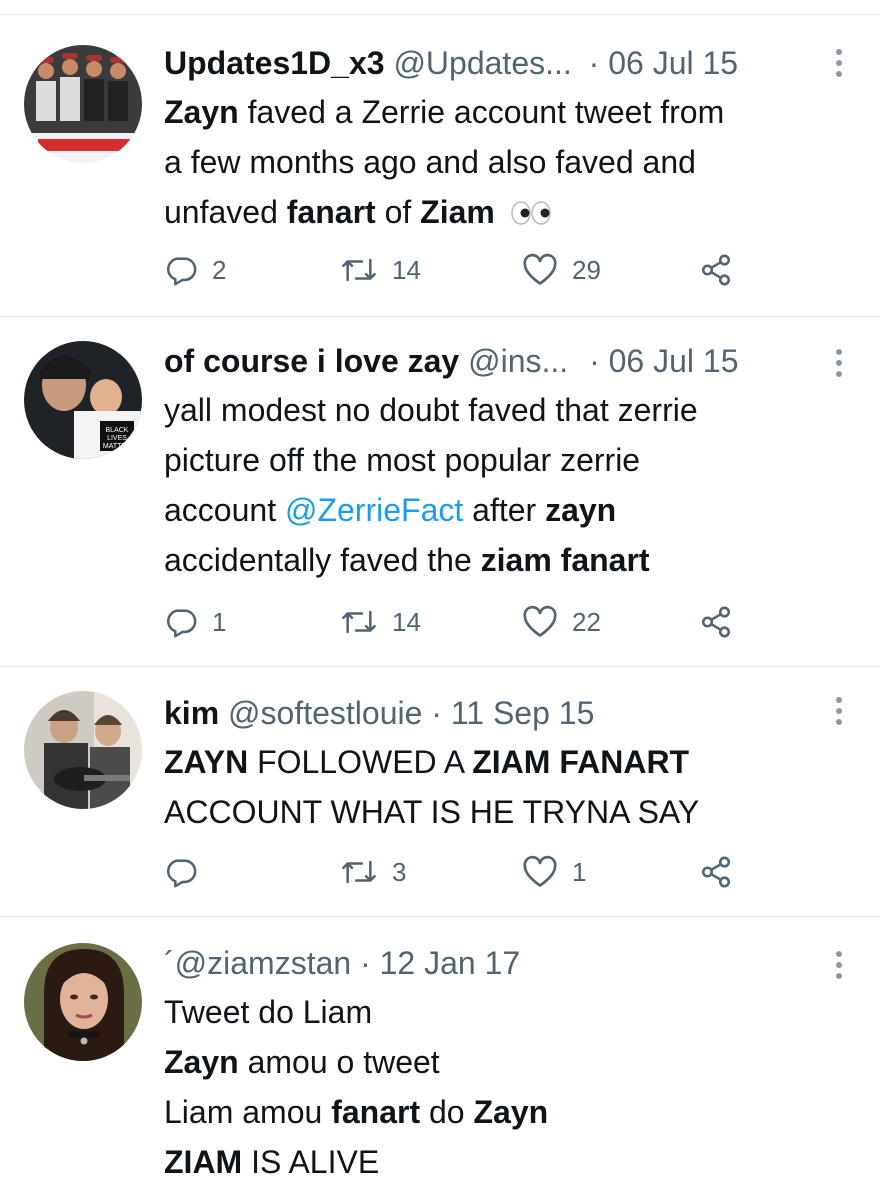 Image resolution: width=880 pixels, height=1200 pixels. What do you see at coordinates (481, 112) in the screenshot?
I see `text: faved a Zerrie account tweet from` at bounding box center [481, 112].